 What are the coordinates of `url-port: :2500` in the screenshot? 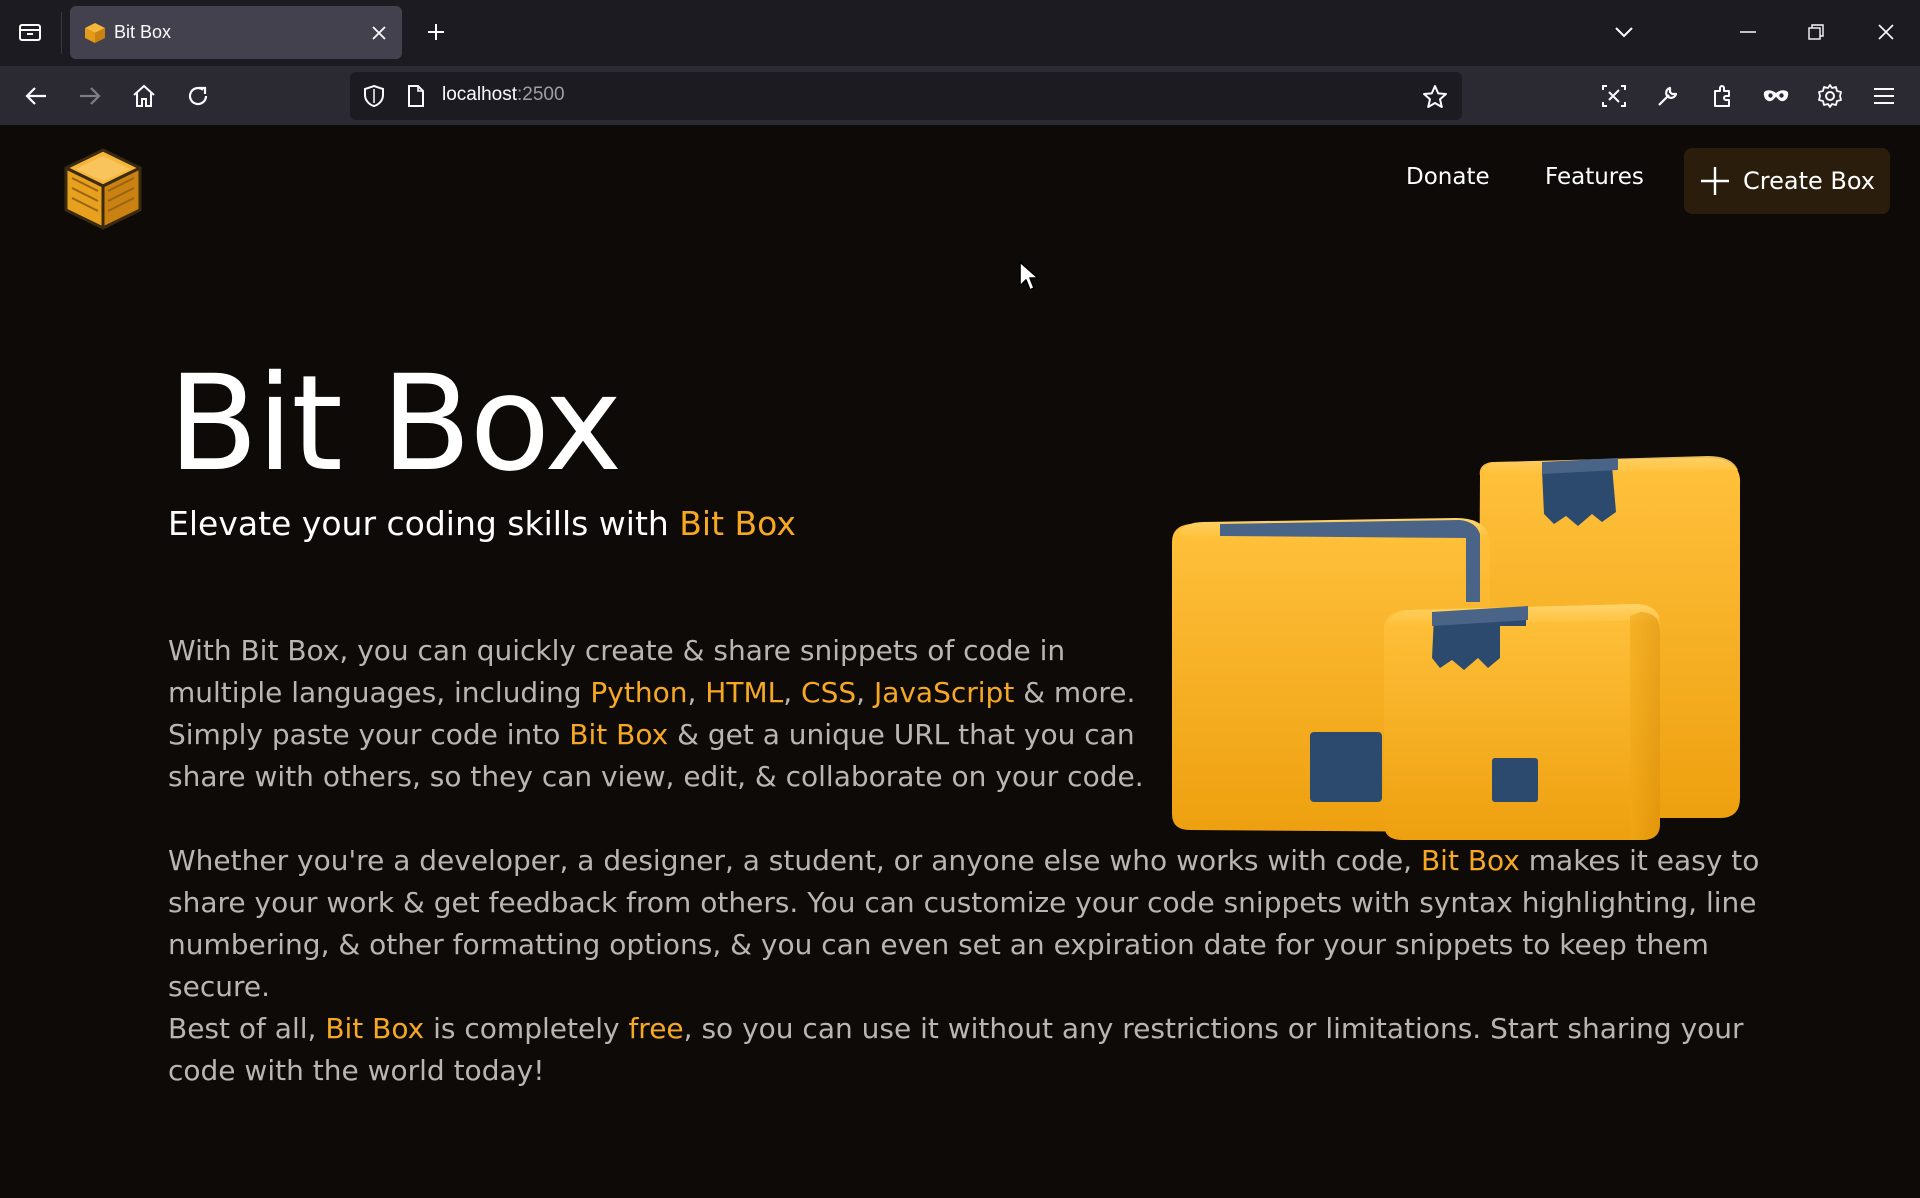 It's located at (541, 94).